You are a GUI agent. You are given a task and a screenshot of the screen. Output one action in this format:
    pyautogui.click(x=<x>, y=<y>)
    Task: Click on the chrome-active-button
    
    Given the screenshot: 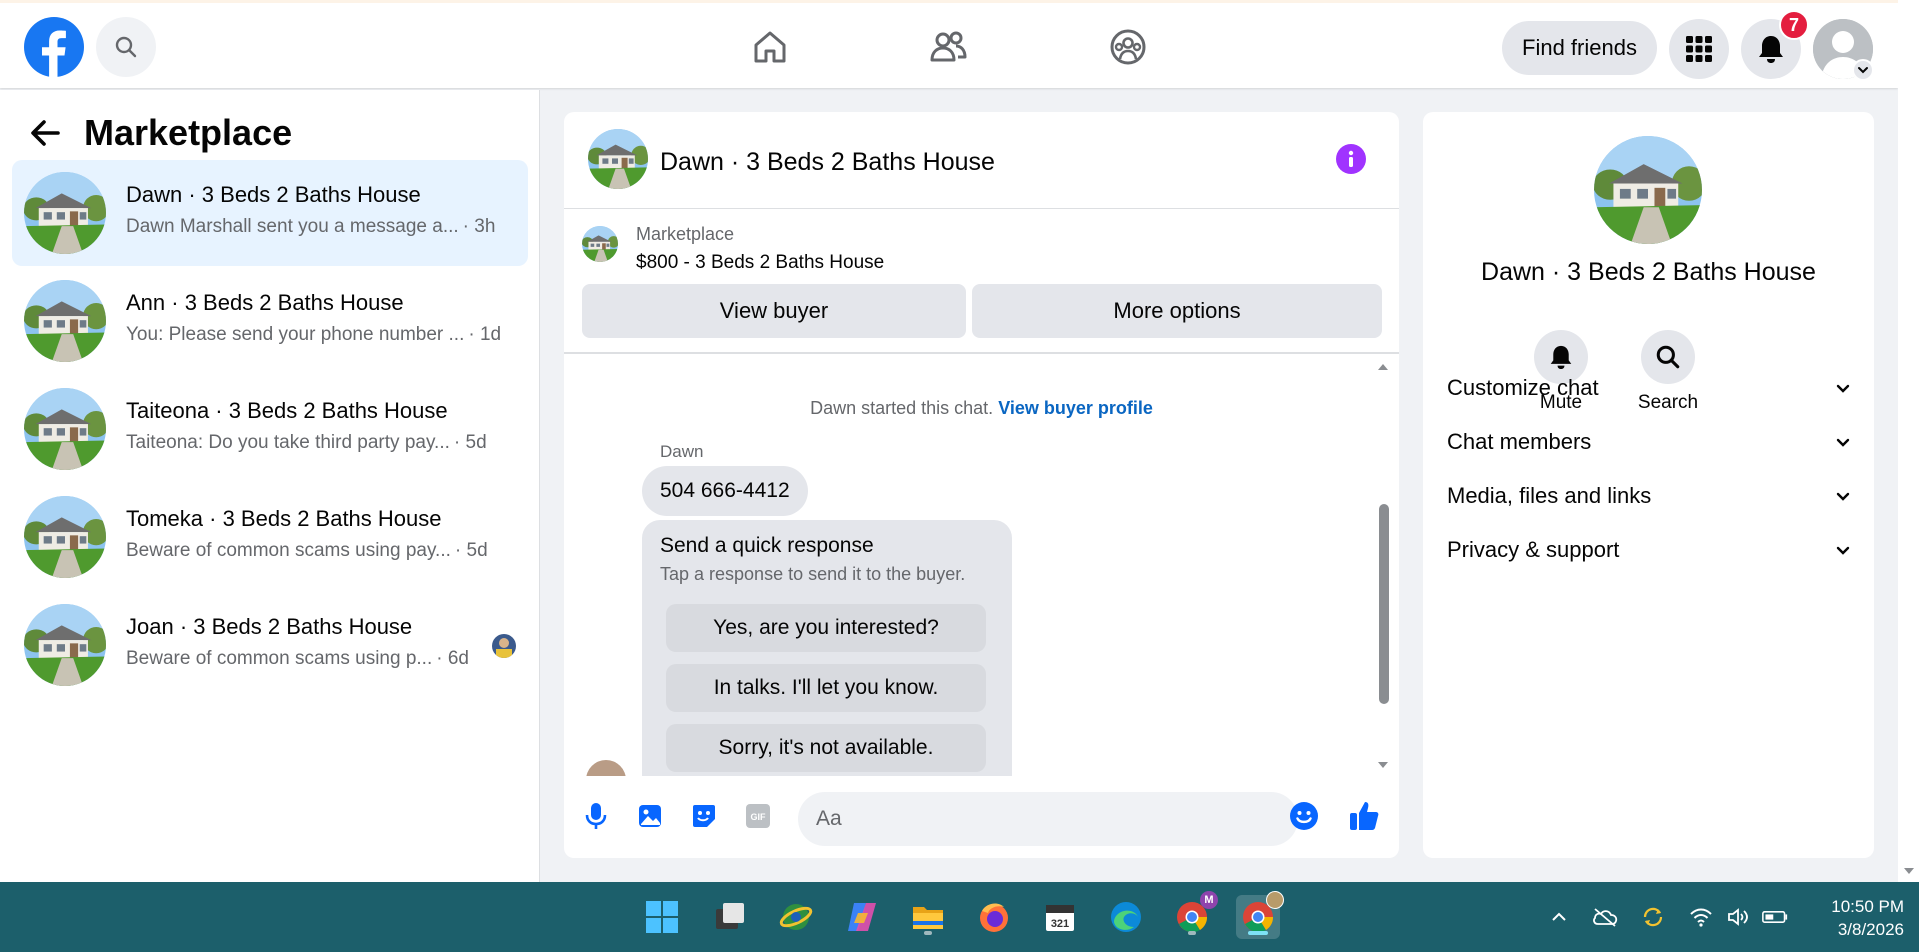 What is the action you would take?
    pyautogui.click(x=1260, y=915)
    